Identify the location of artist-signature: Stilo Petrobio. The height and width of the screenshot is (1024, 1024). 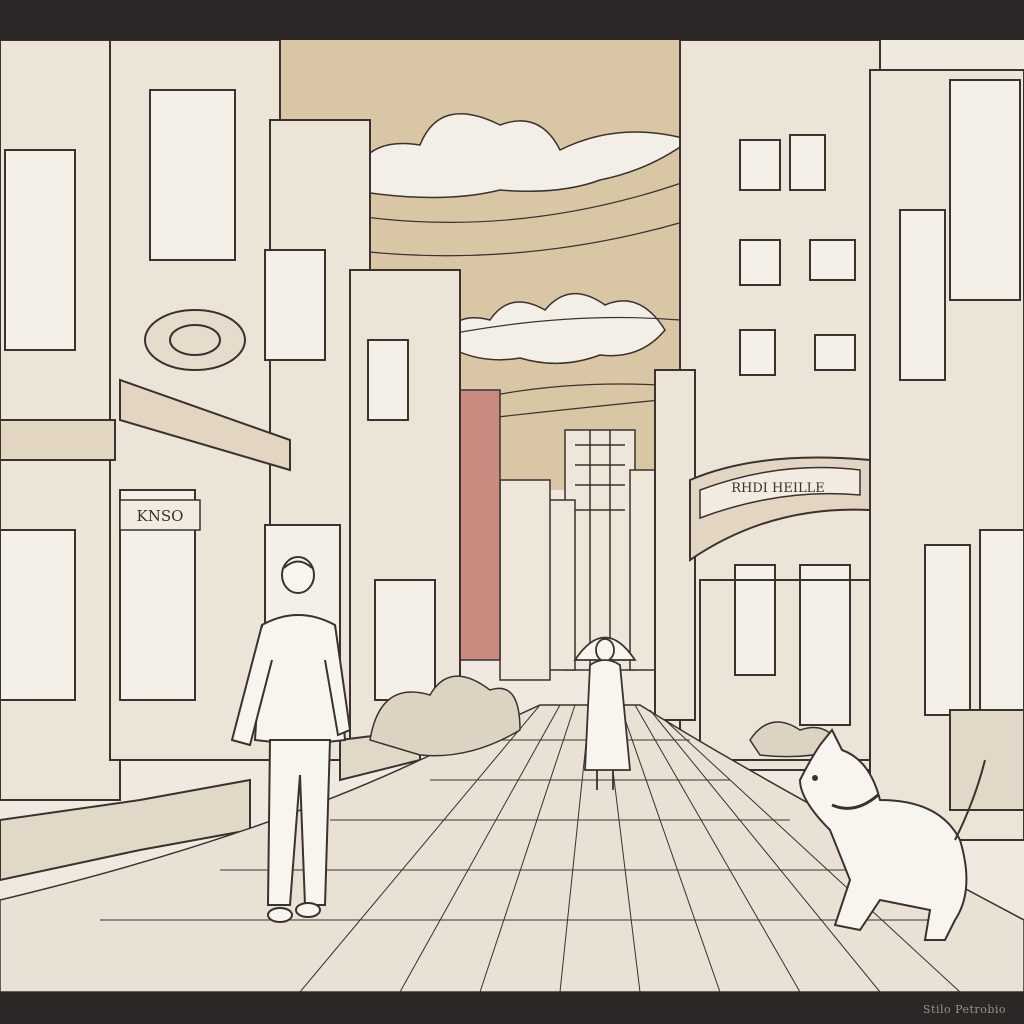
(964, 1009).